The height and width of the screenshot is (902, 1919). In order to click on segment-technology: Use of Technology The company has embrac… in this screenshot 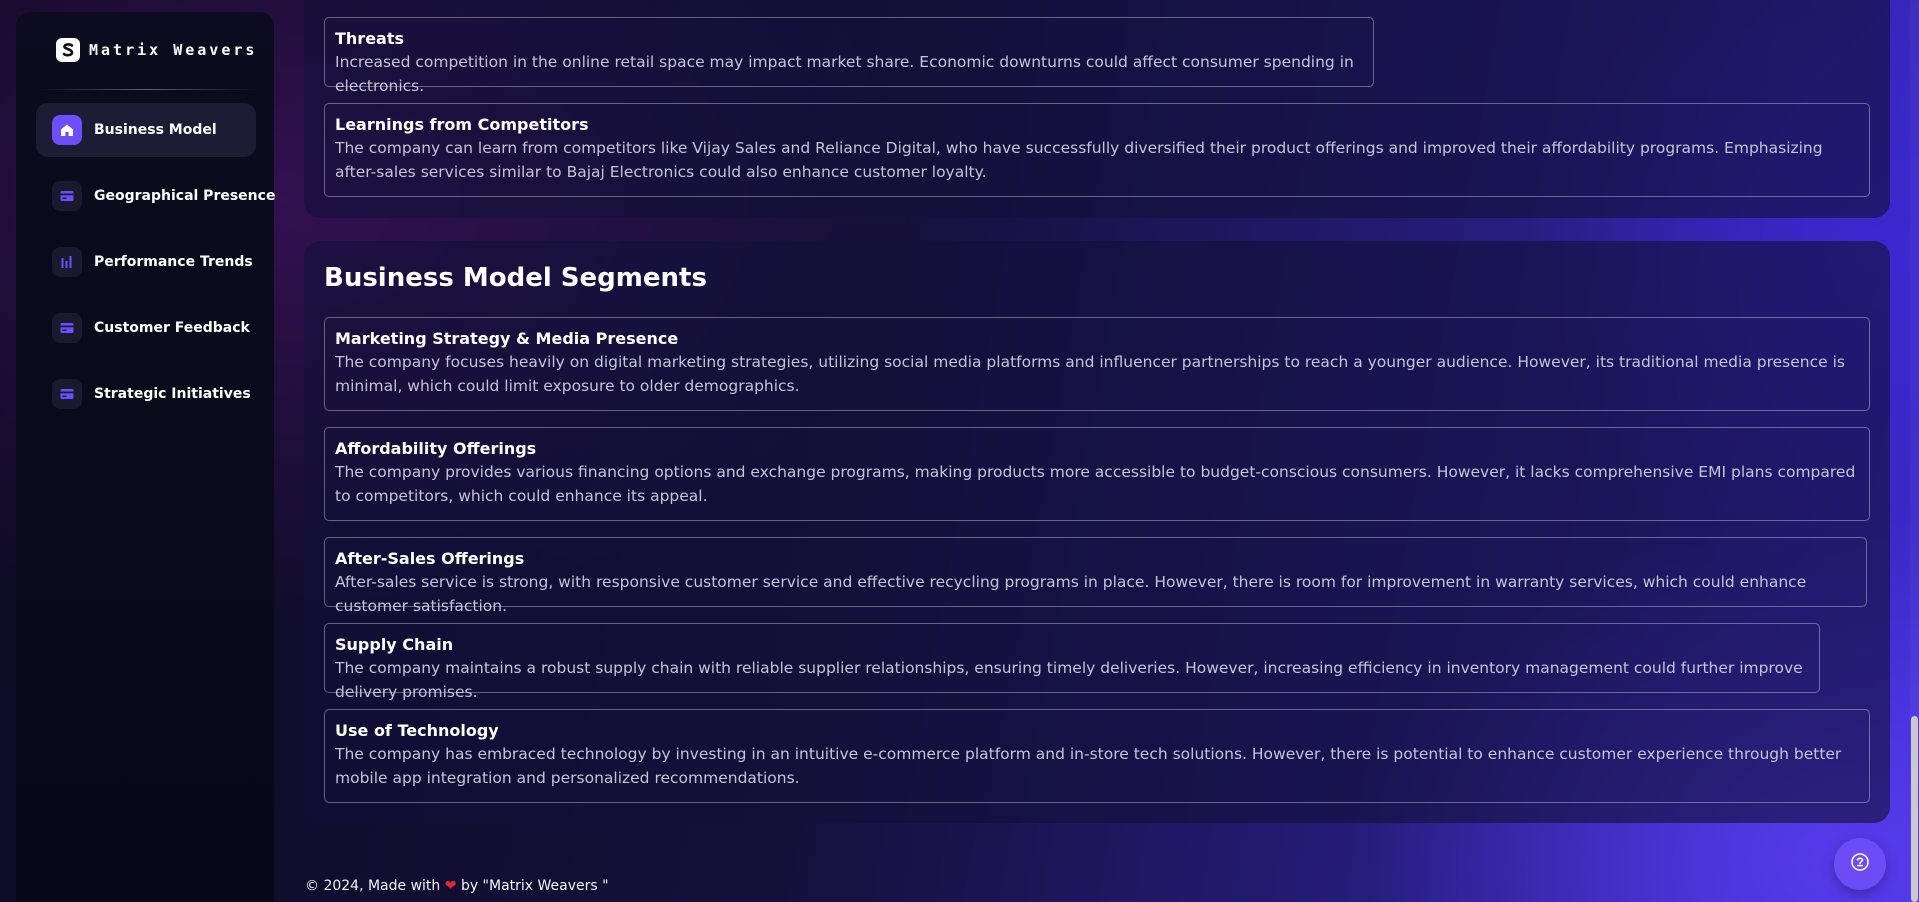, I will do `click(1097, 756)`.